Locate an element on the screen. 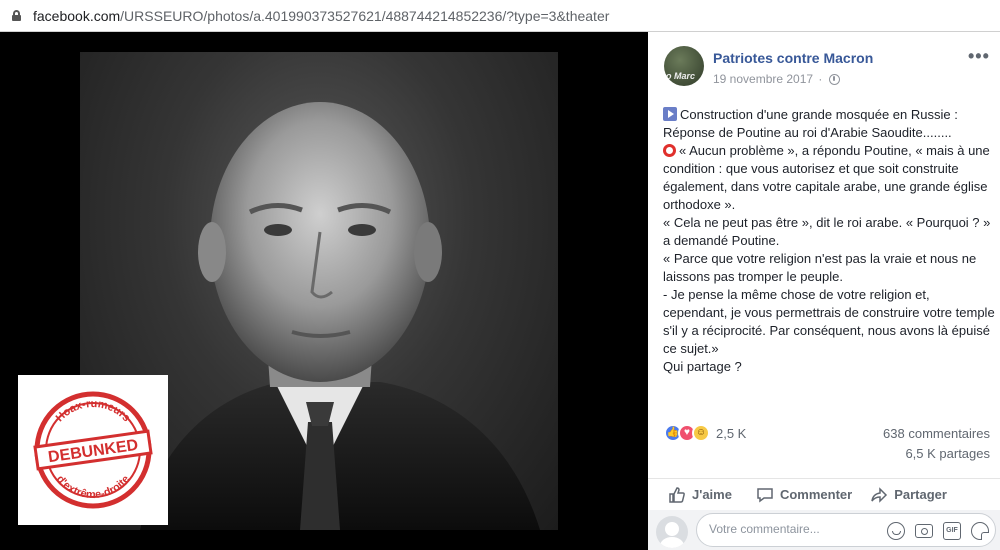 Image resolution: width=1000 pixels, height=550 pixels. shares-count-link: 6,5 K partages is located at coordinates (947, 453).